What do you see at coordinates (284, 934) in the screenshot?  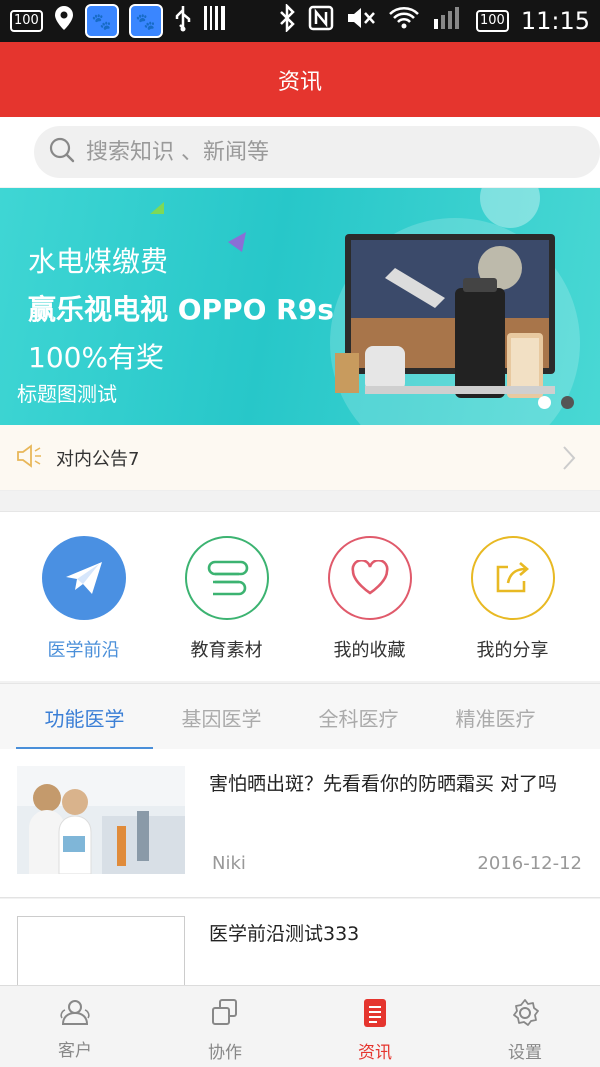 I see `article-title: 医学前沿测试333` at bounding box center [284, 934].